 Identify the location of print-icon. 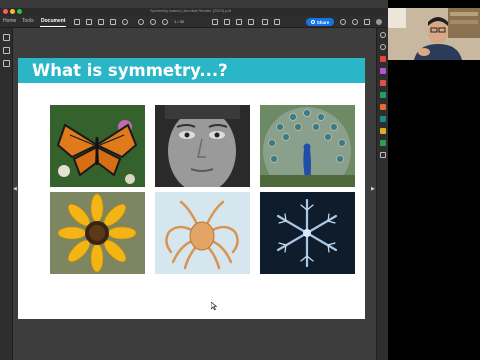
(113, 22).